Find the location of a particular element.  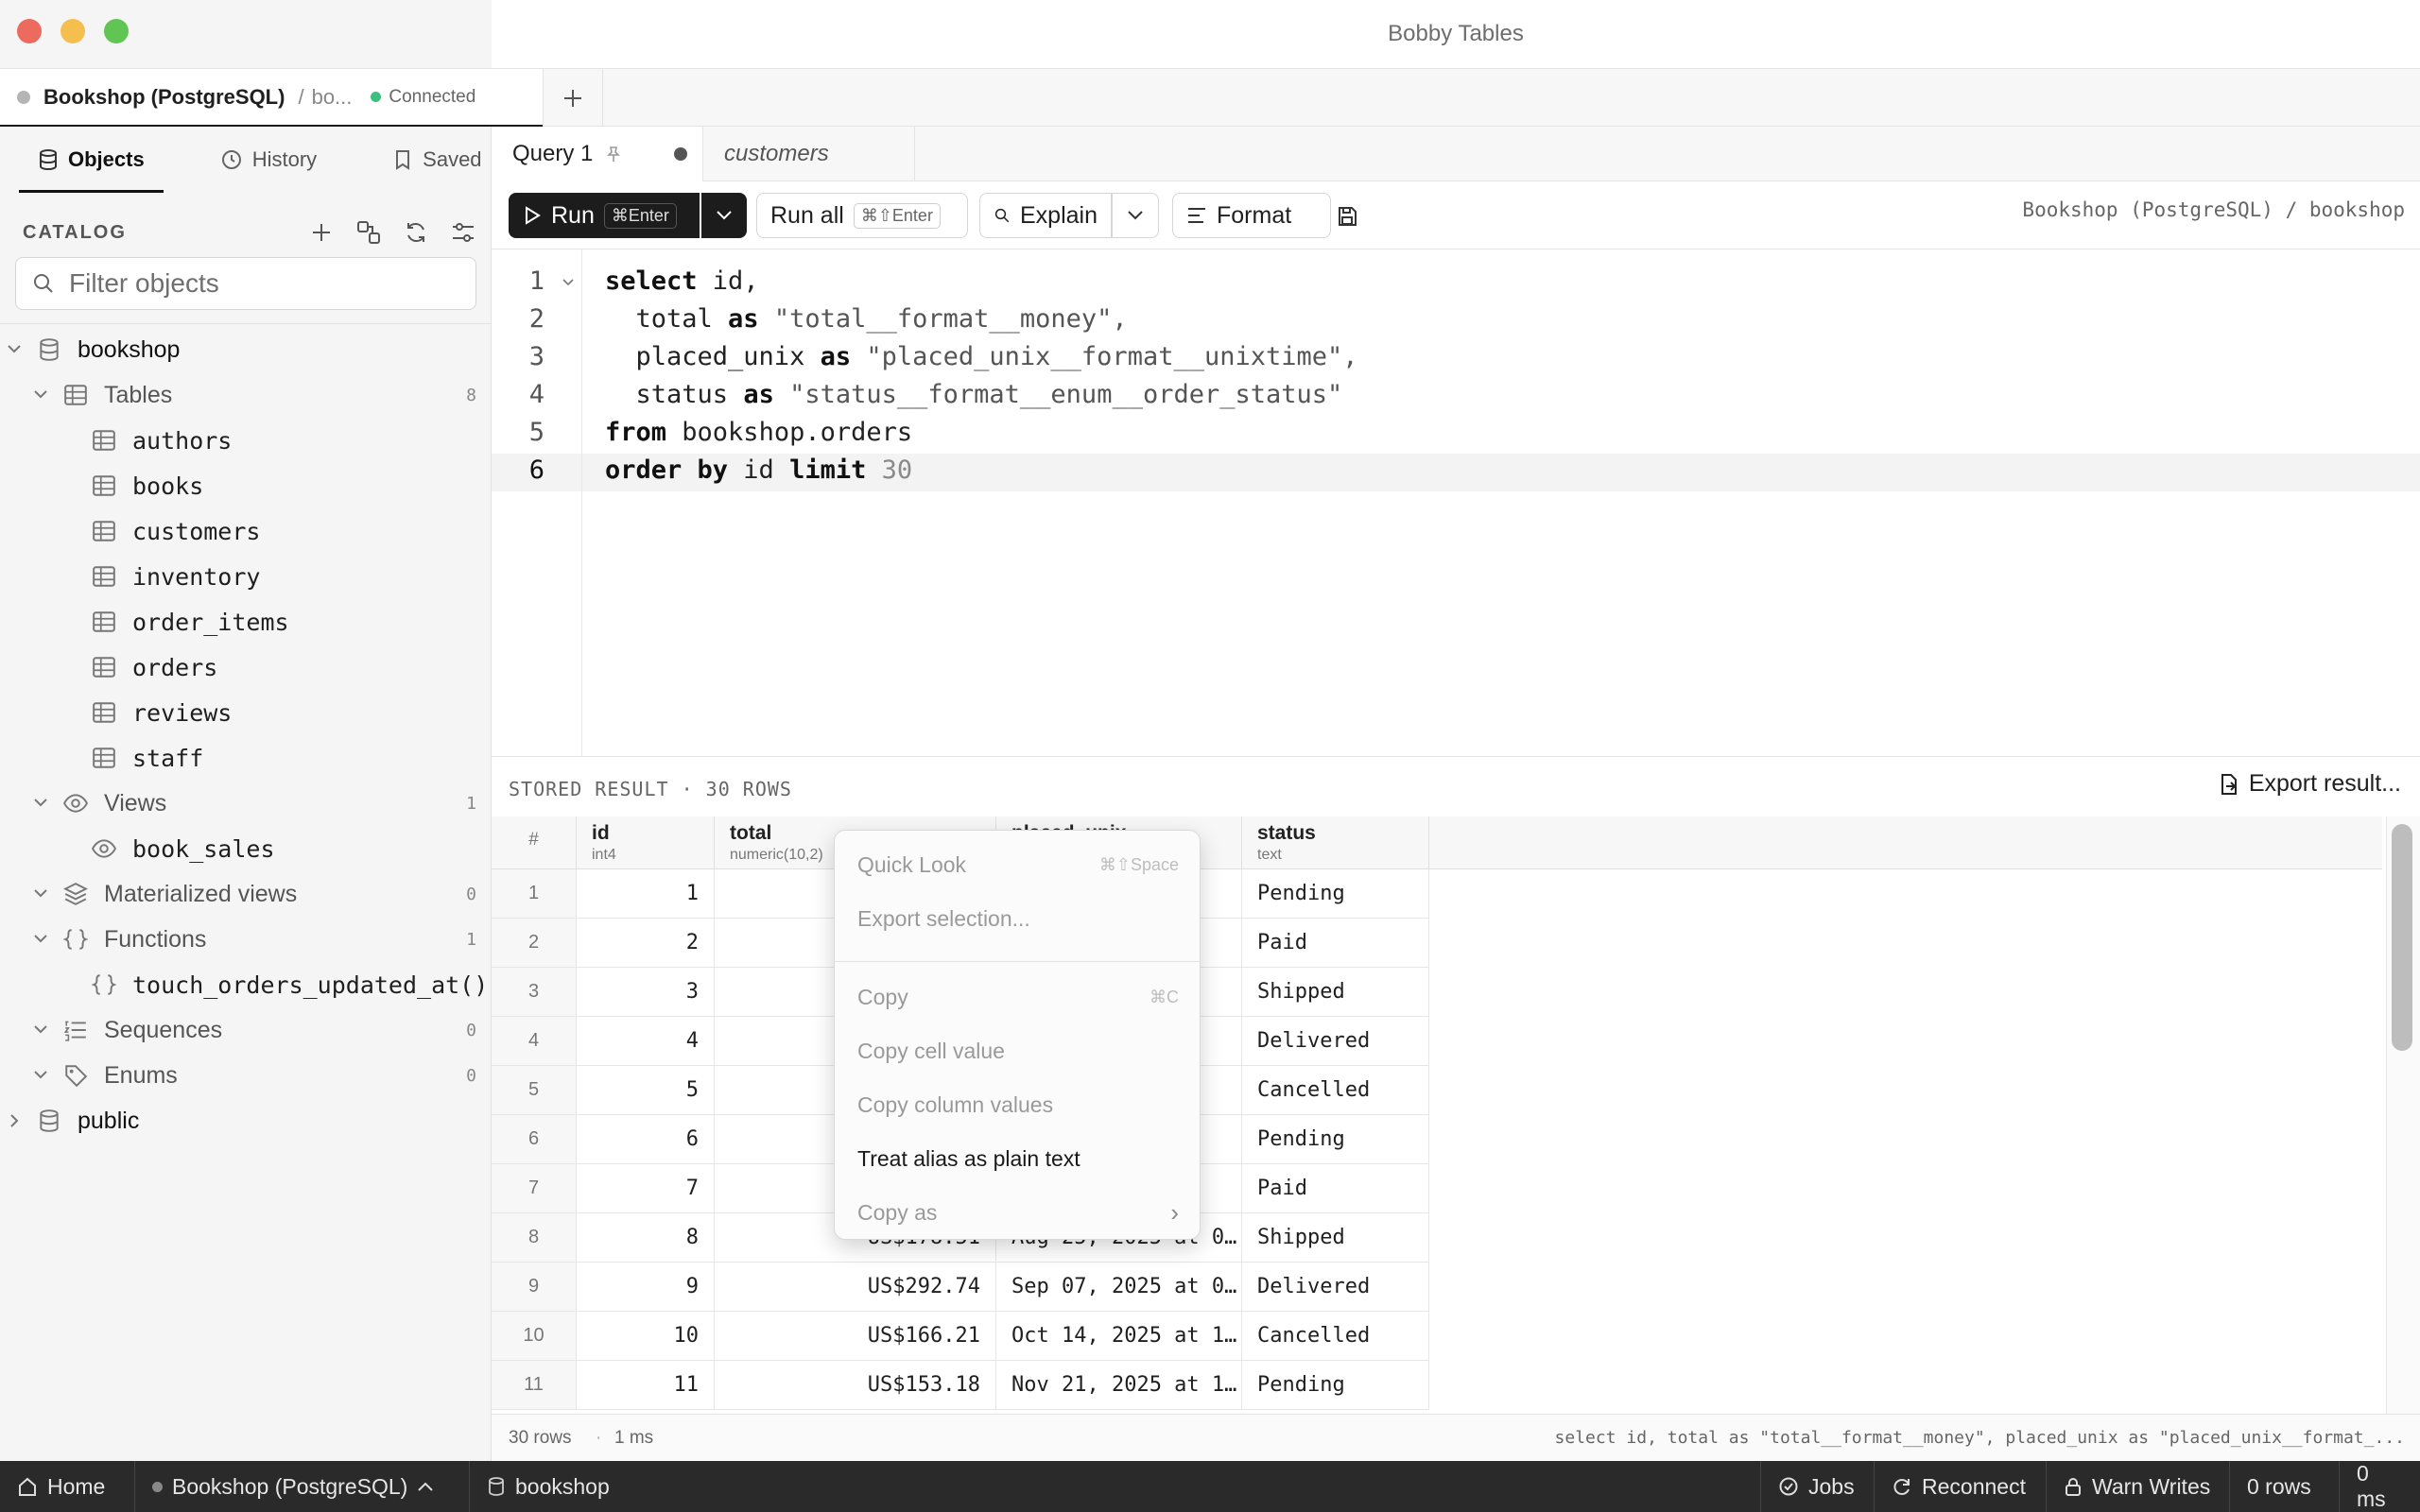

table-row: 11 11 US$153.18 Nov 21, 2025 at 1… Pending is located at coordinates (1437, 1385).